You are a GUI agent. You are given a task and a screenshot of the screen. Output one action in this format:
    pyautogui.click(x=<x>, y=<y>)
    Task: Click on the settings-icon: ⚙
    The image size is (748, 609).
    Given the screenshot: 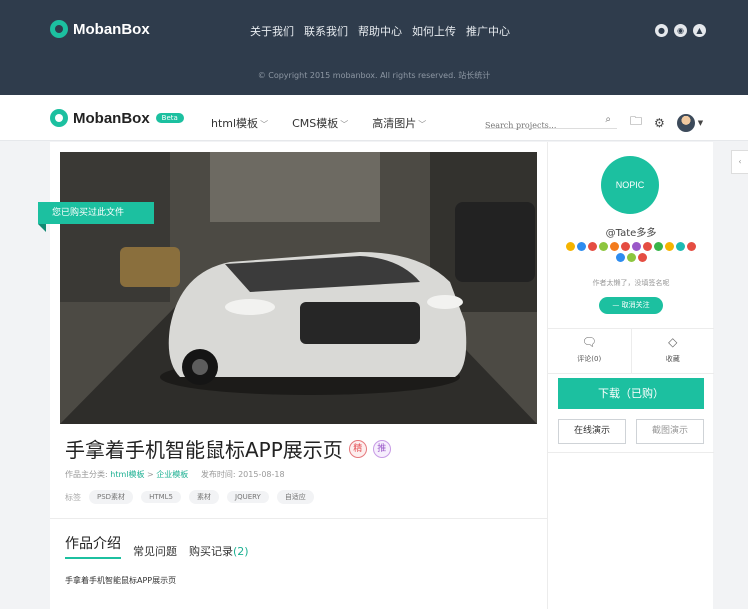 What is the action you would take?
    pyautogui.click(x=659, y=123)
    